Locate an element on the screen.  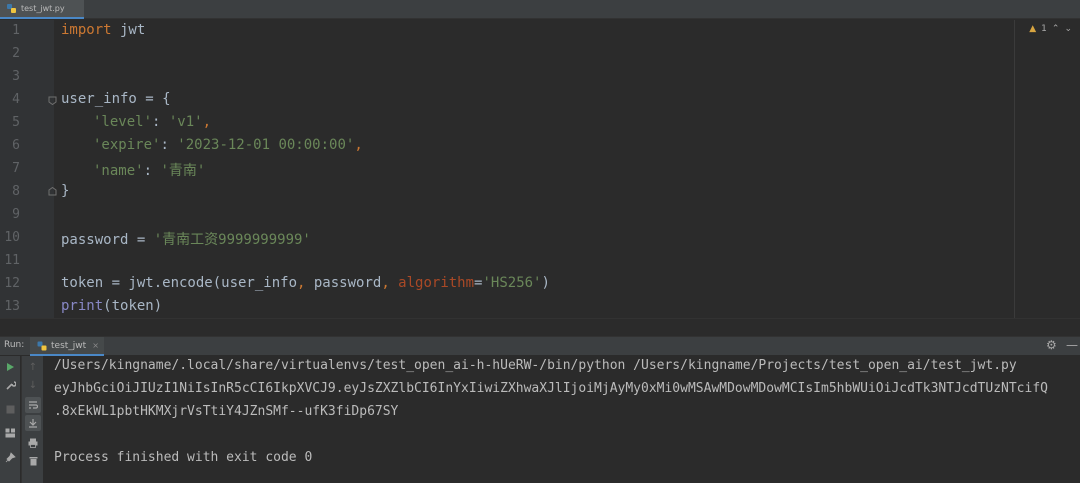
wrench-icon is located at coordinates (10, 385).